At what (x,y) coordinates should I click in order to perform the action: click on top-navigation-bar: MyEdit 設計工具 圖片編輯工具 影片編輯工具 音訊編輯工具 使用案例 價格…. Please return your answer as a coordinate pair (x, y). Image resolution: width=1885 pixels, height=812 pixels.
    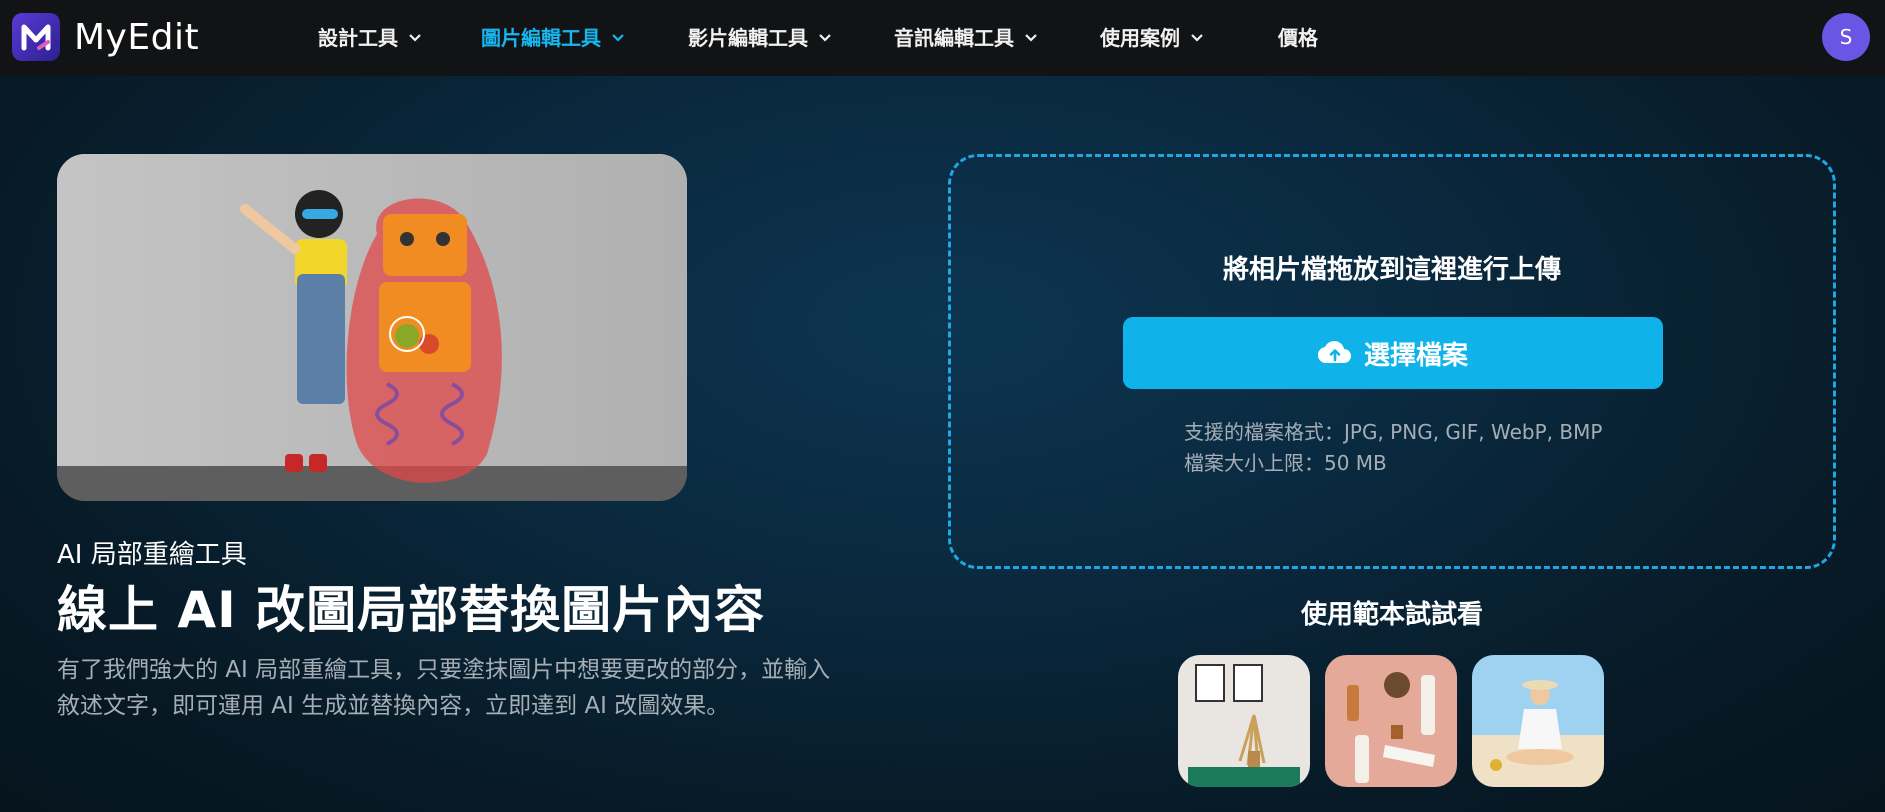
    Looking at the image, I should click on (942, 38).